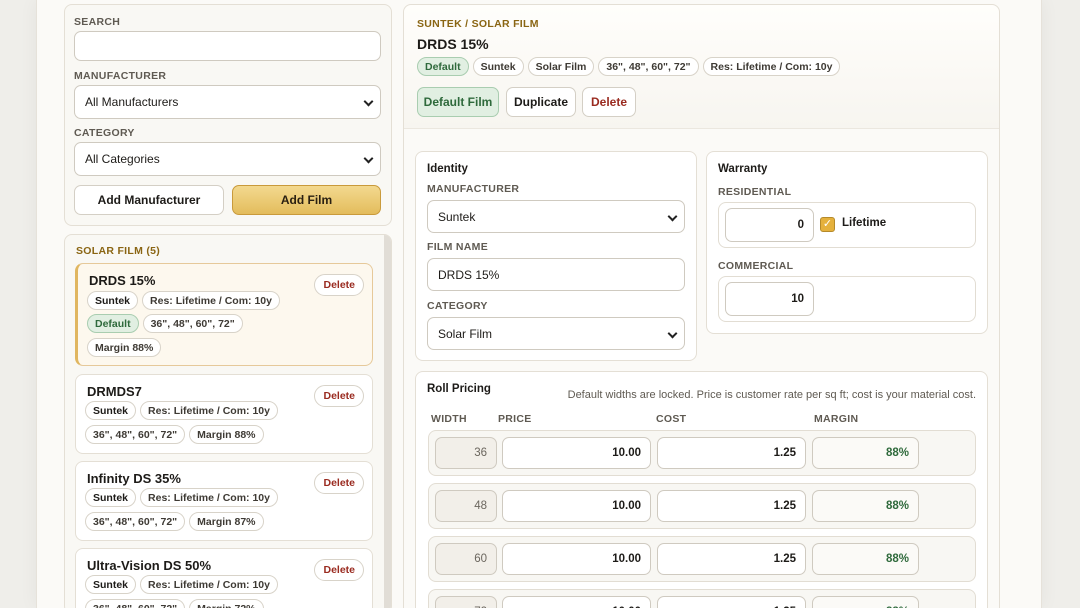 Image resolution: width=1080 pixels, height=608 pixels. What do you see at coordinates (466, 559) in the screenshot?
I see `width-field: 60` at bounding box center [466, 559].